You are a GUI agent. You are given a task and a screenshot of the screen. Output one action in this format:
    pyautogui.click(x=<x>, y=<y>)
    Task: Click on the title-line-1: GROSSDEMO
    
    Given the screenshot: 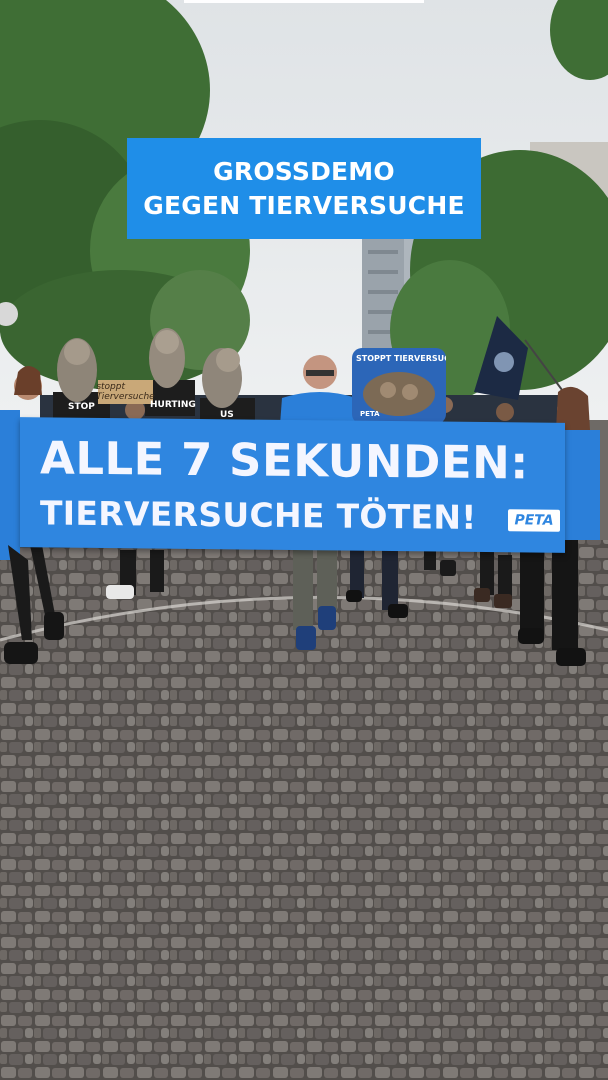 What is the action you would take?
    pyautogui.click(x=304, y=171)
    